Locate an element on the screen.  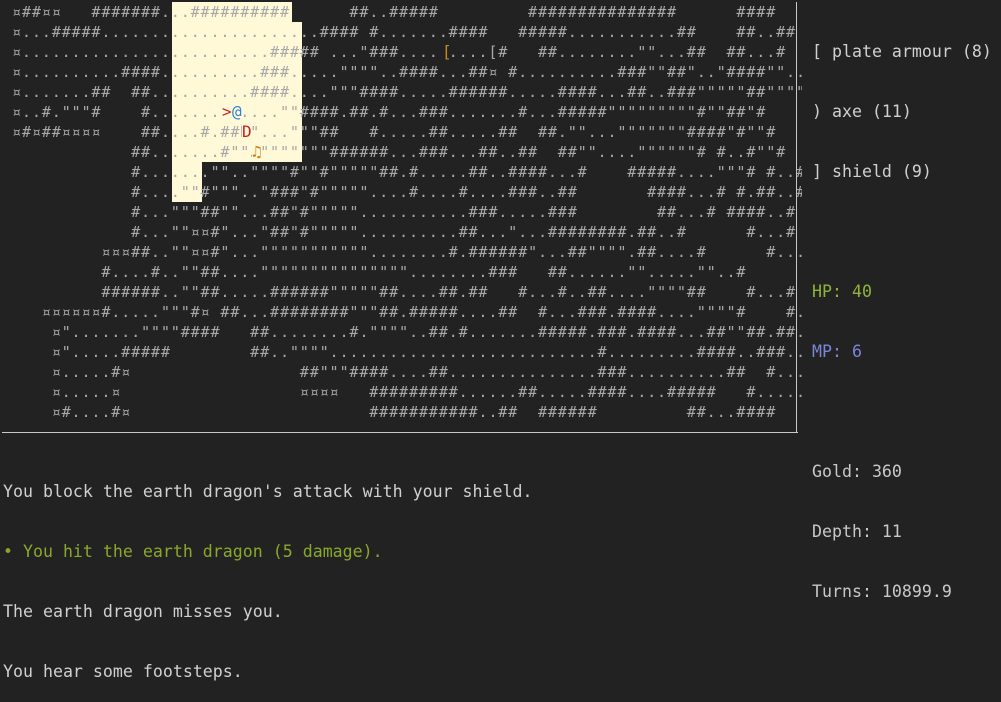
hp-stat: HP: 40 is located at coordinates (842, 291).